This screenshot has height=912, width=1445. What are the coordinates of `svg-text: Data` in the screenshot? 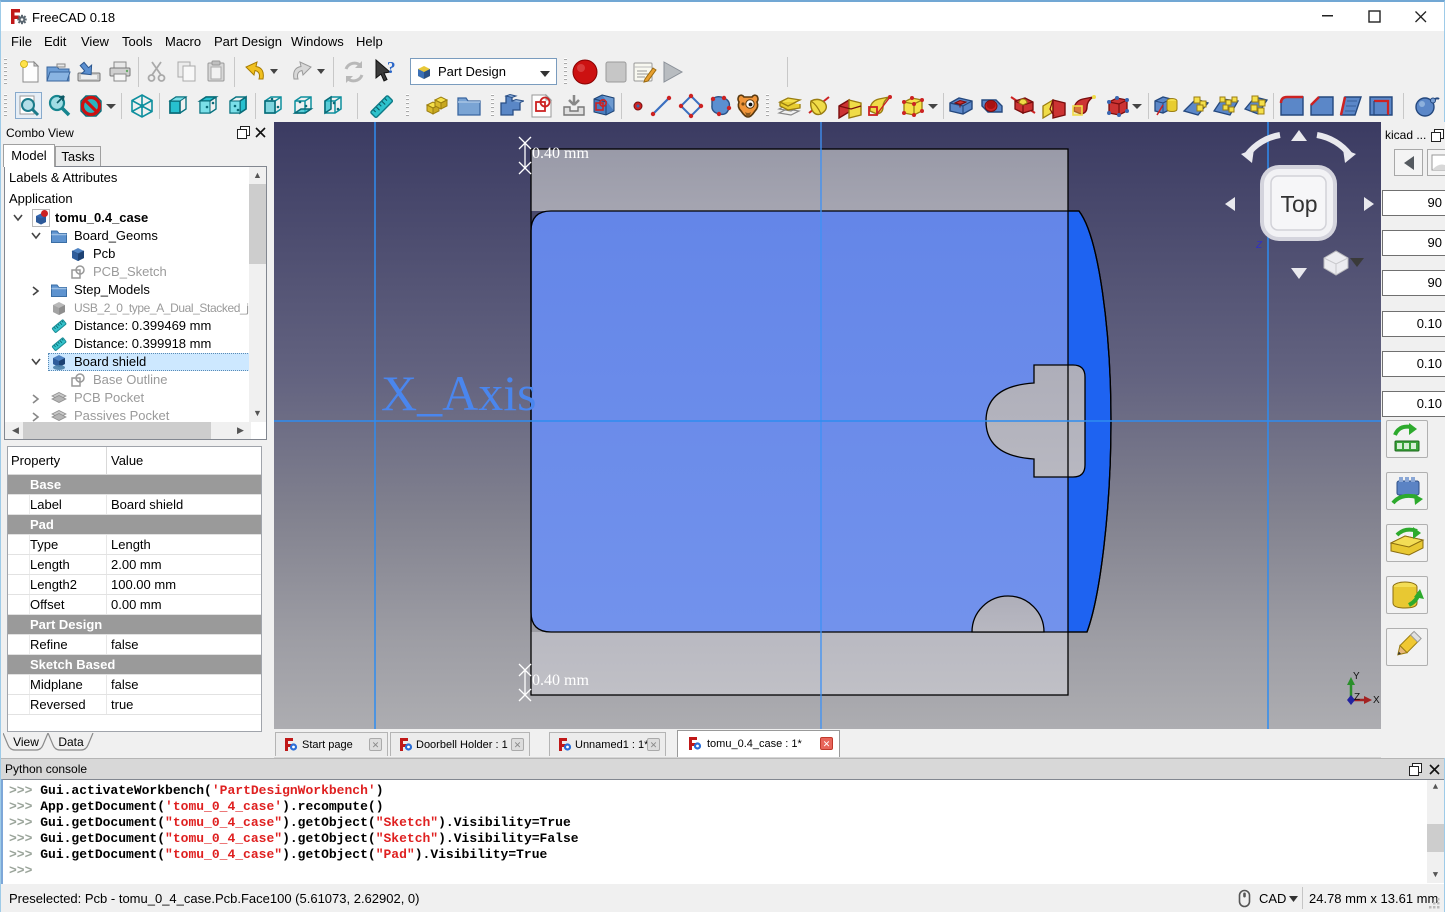 It's located at (71, 742).